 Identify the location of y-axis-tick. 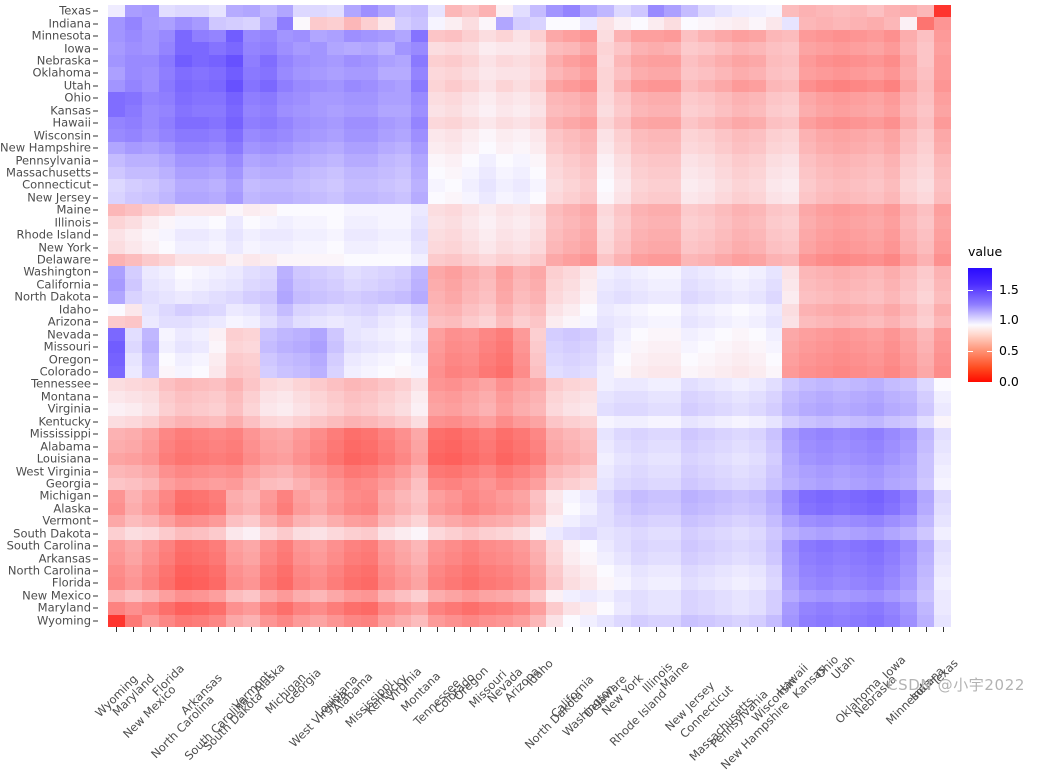
(95, 86).